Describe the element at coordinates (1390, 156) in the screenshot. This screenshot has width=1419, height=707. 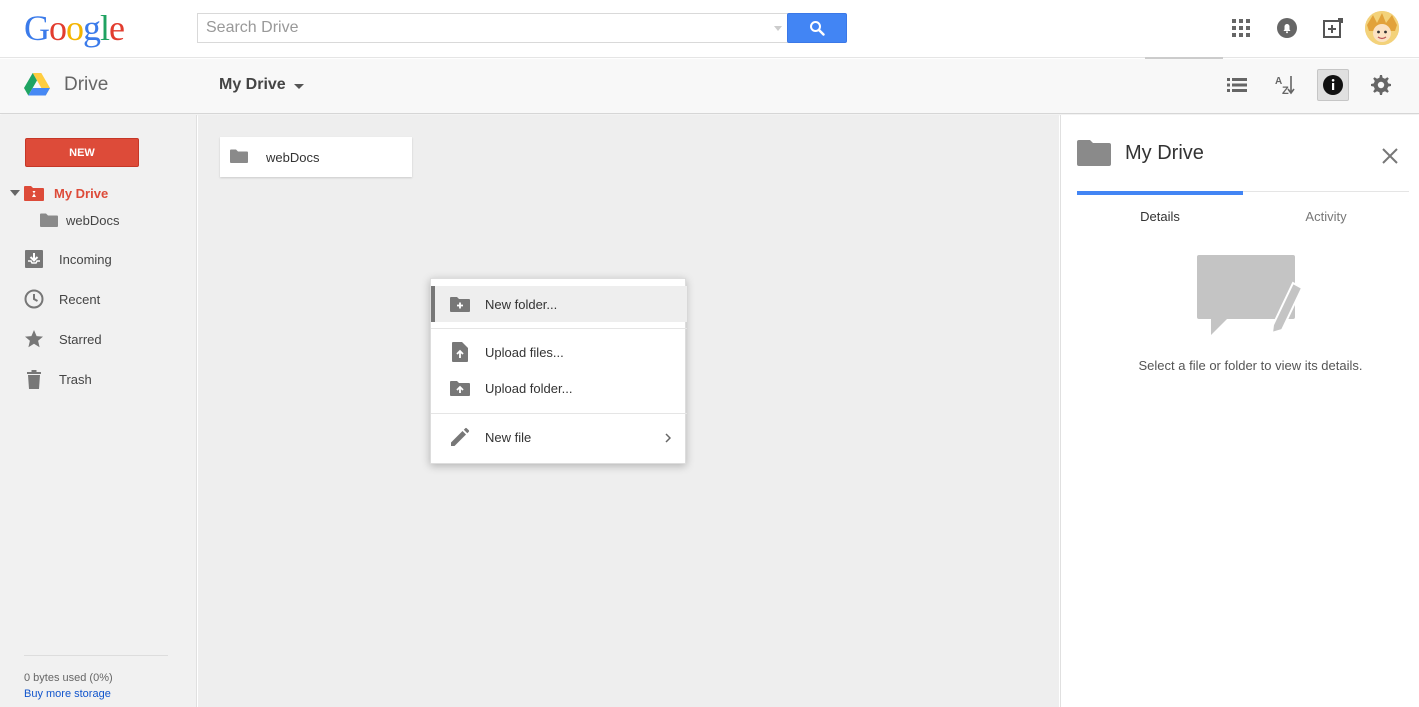
I see `close-icon` at that location.